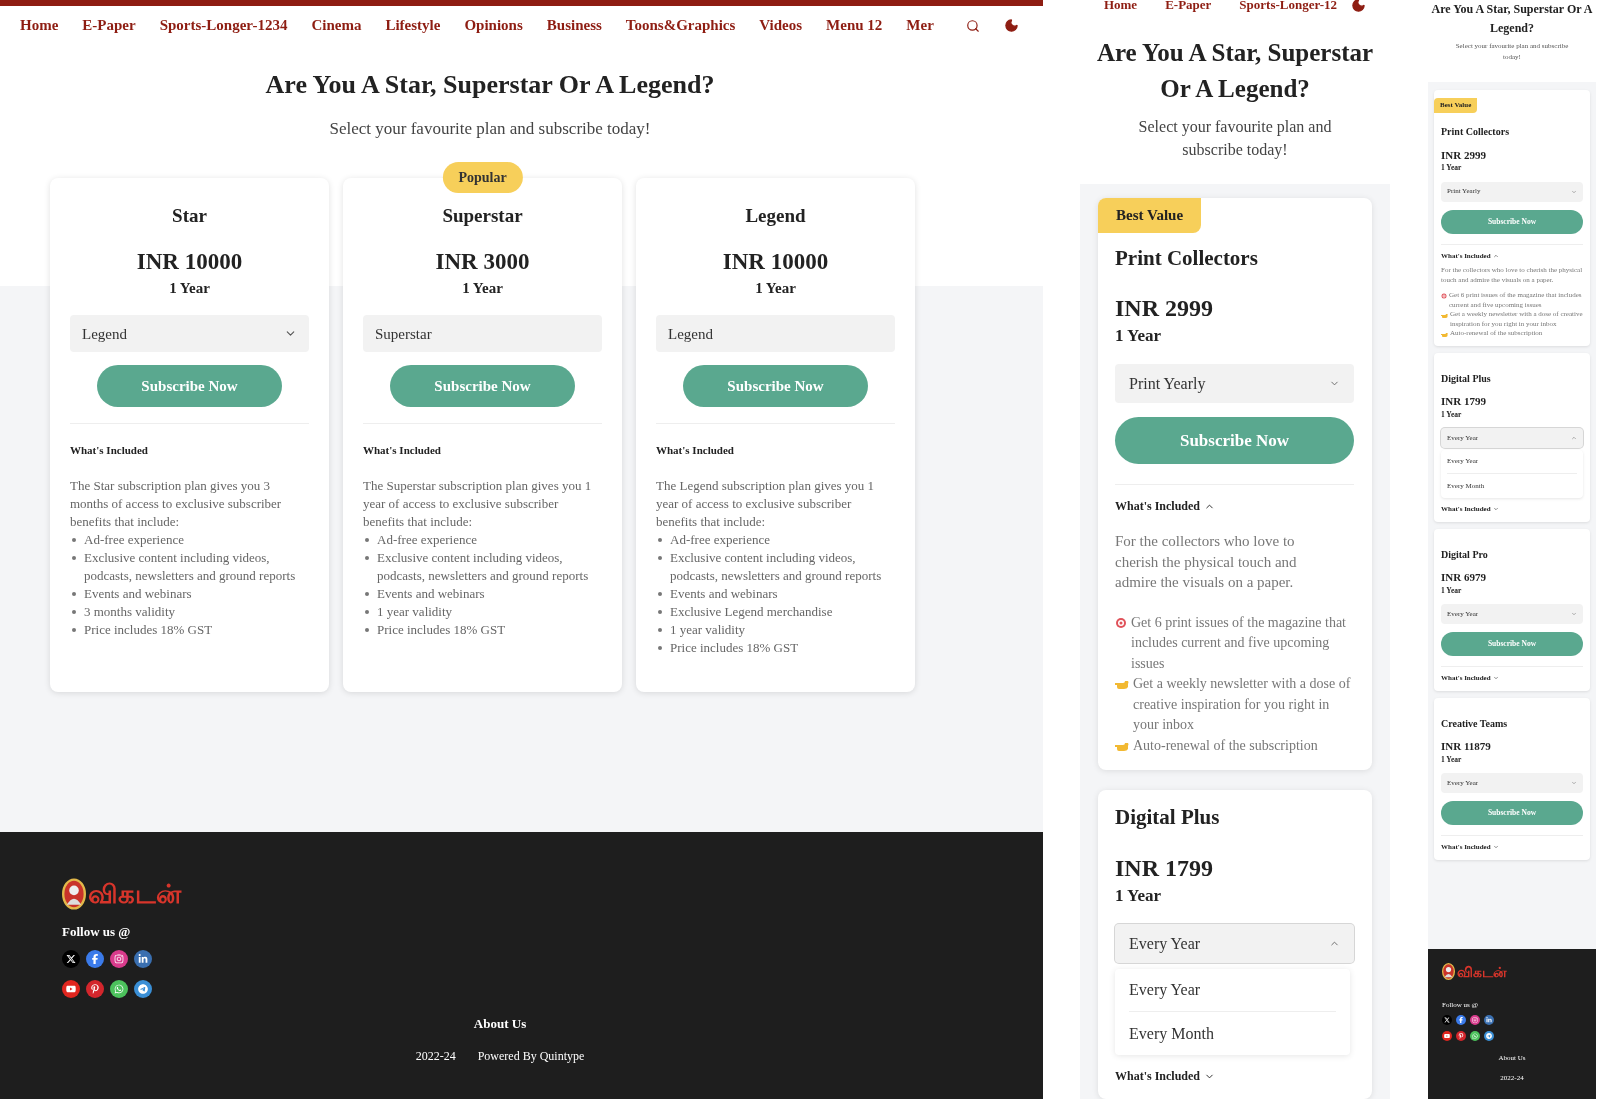 This screenshot has height=1099, width=1600. Describe the element at coordinates (1444, 296) in the screenshot. I see `target-icon` at that location.